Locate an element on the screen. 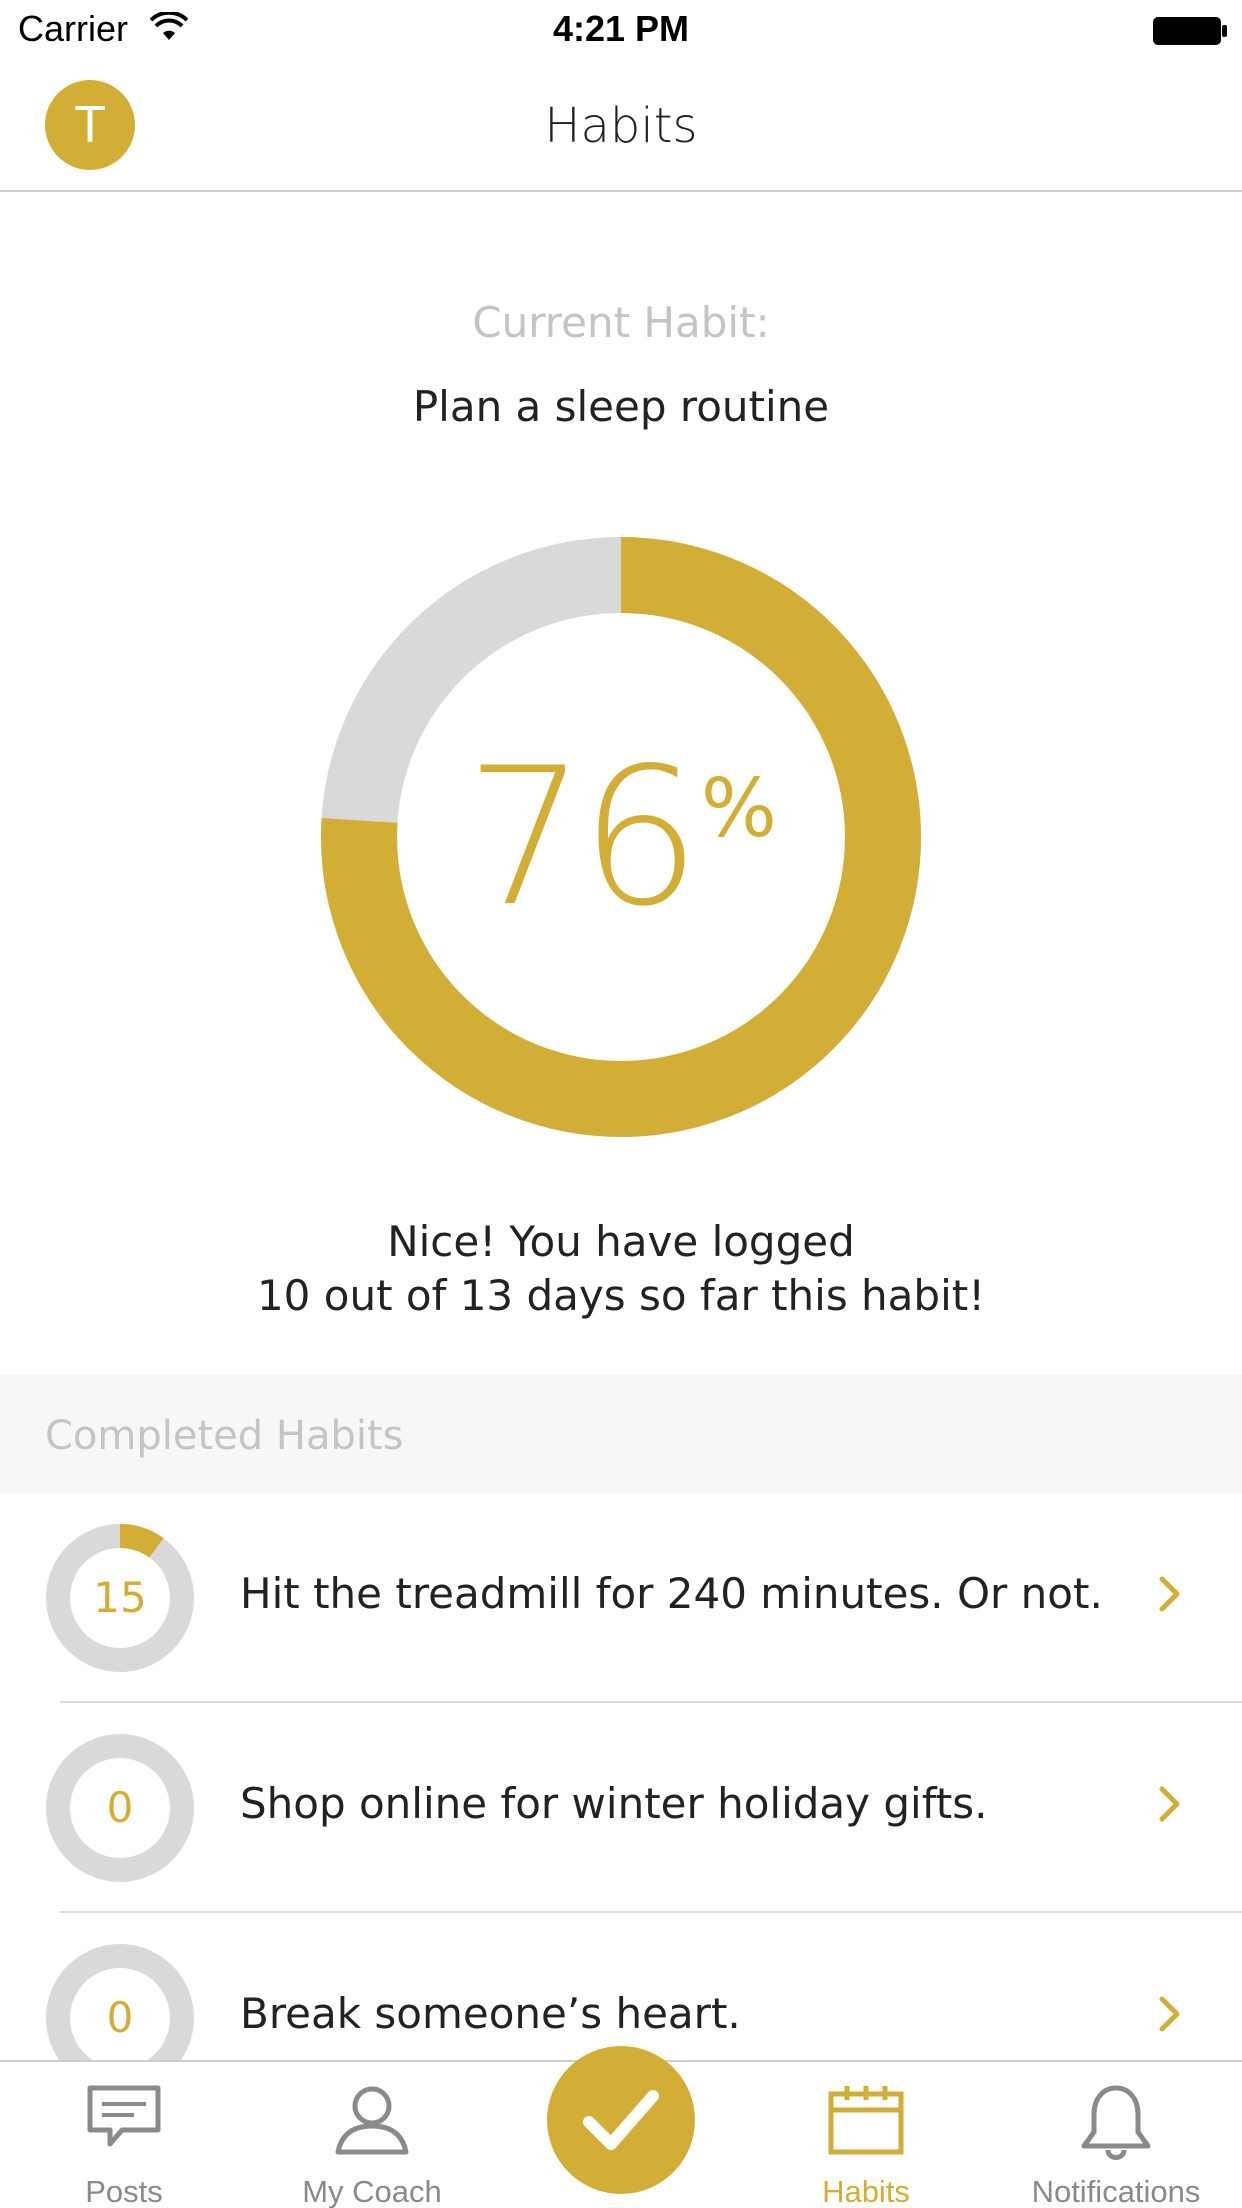 The width and height of the screenshot is (1242, 2208). current-habit-name: Plan a sleep routine is located at coordinates (621, 406).